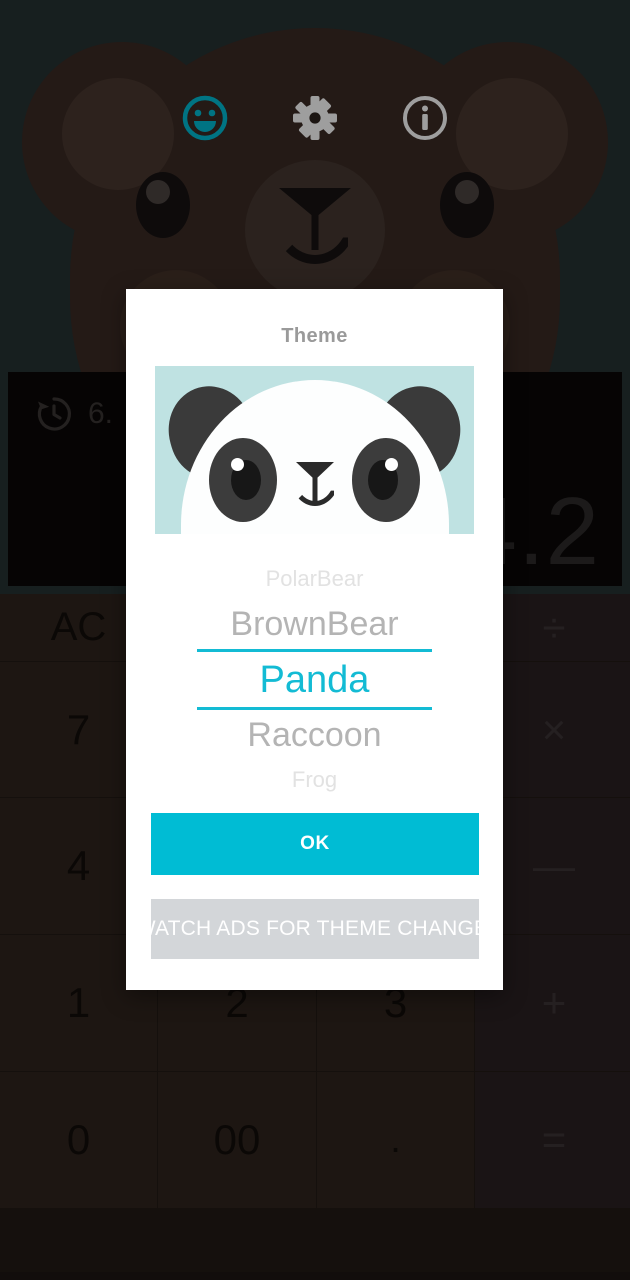 The width and height of the screenshot is (630, 1280). Describe the element at coordinates (314, 579) in the screenshot. I see `spinner-item-polarbear: PolarBear` at that location.